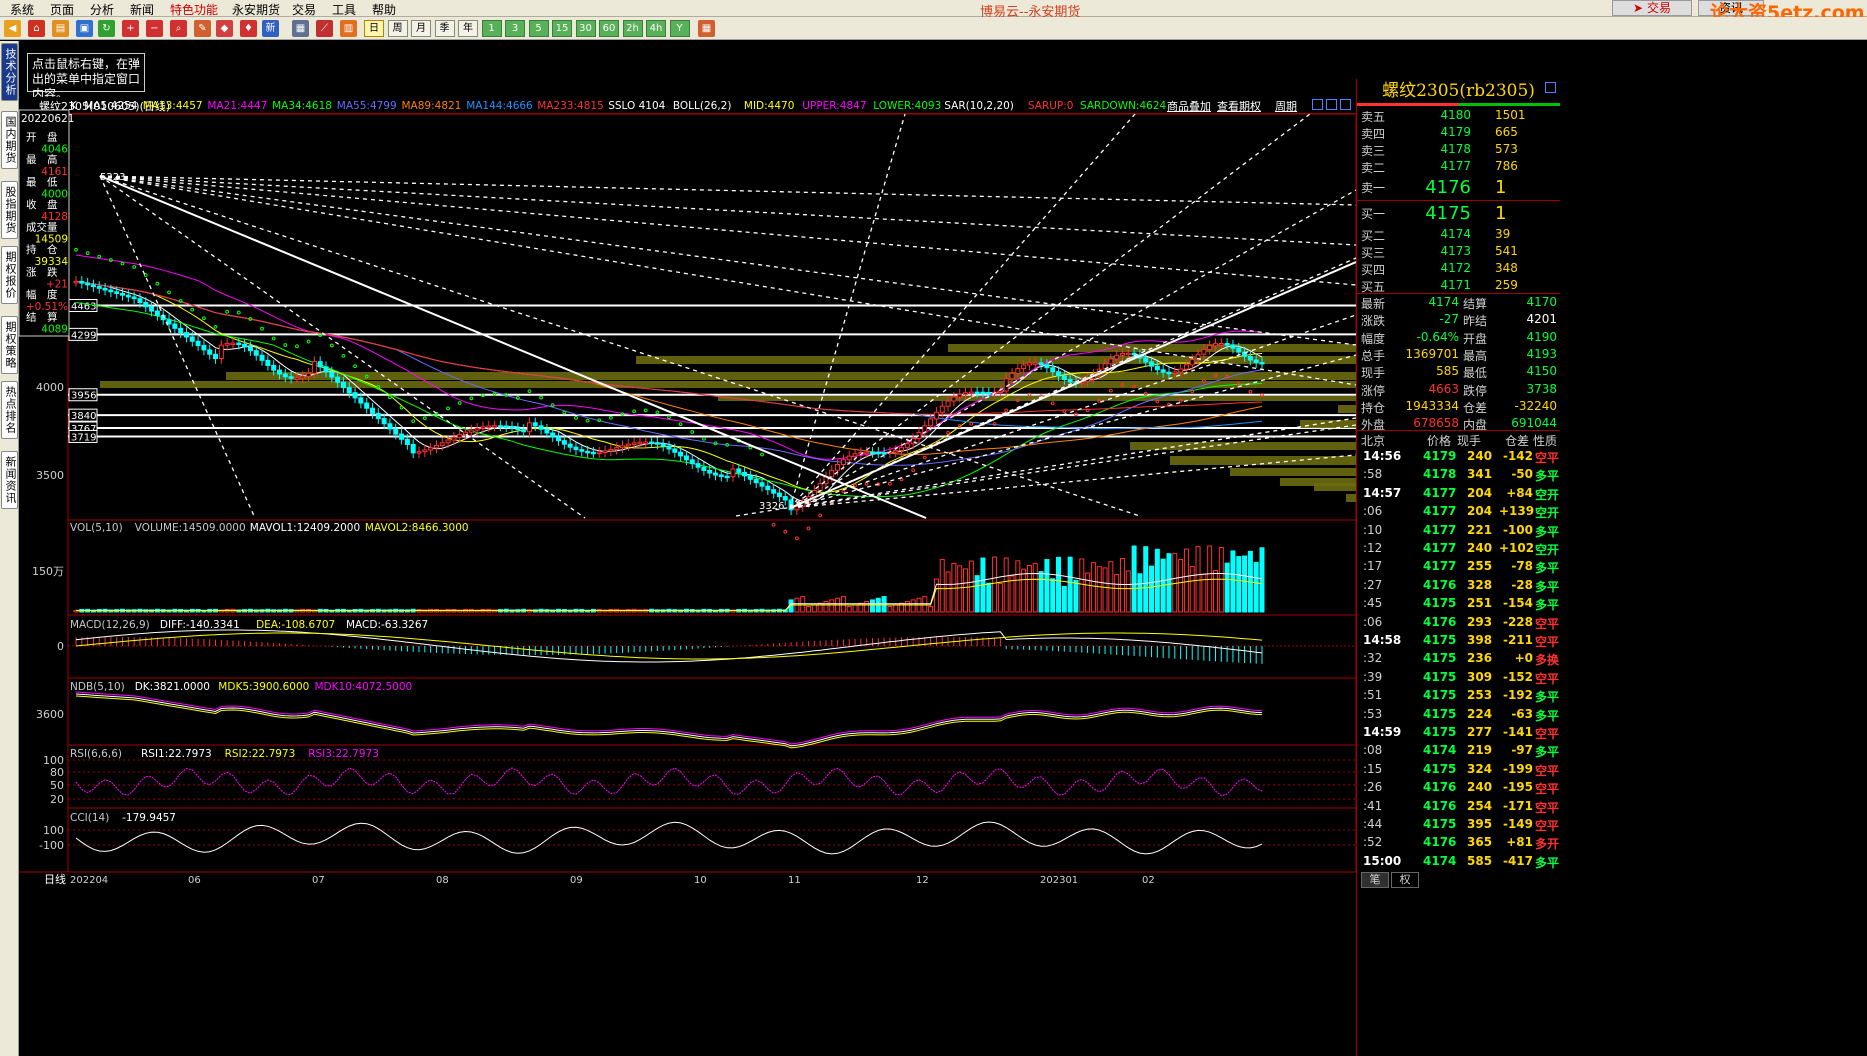 The width and height of the screenshot is (1867, 1056). What do you see at coordinates (1405, 880) in the screenshot?
I see `bottom-tab-1: 权` at bounding box center [1405, 880].